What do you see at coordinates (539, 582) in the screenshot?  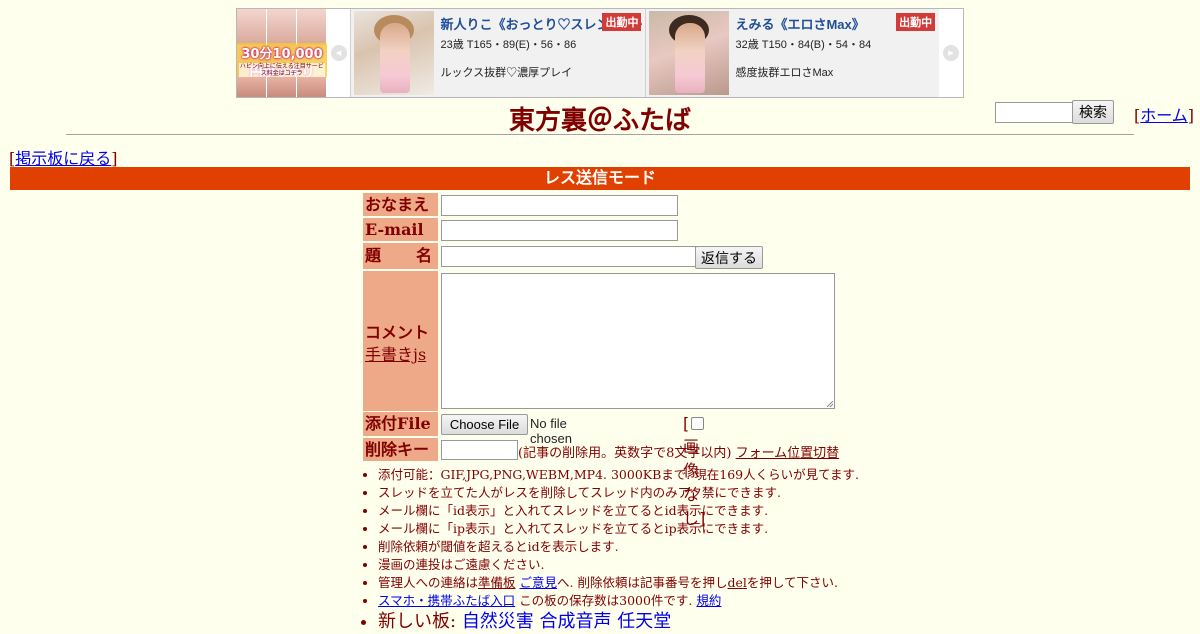 I see `feedback-link: ご意見` at bounding box center [539, 582].